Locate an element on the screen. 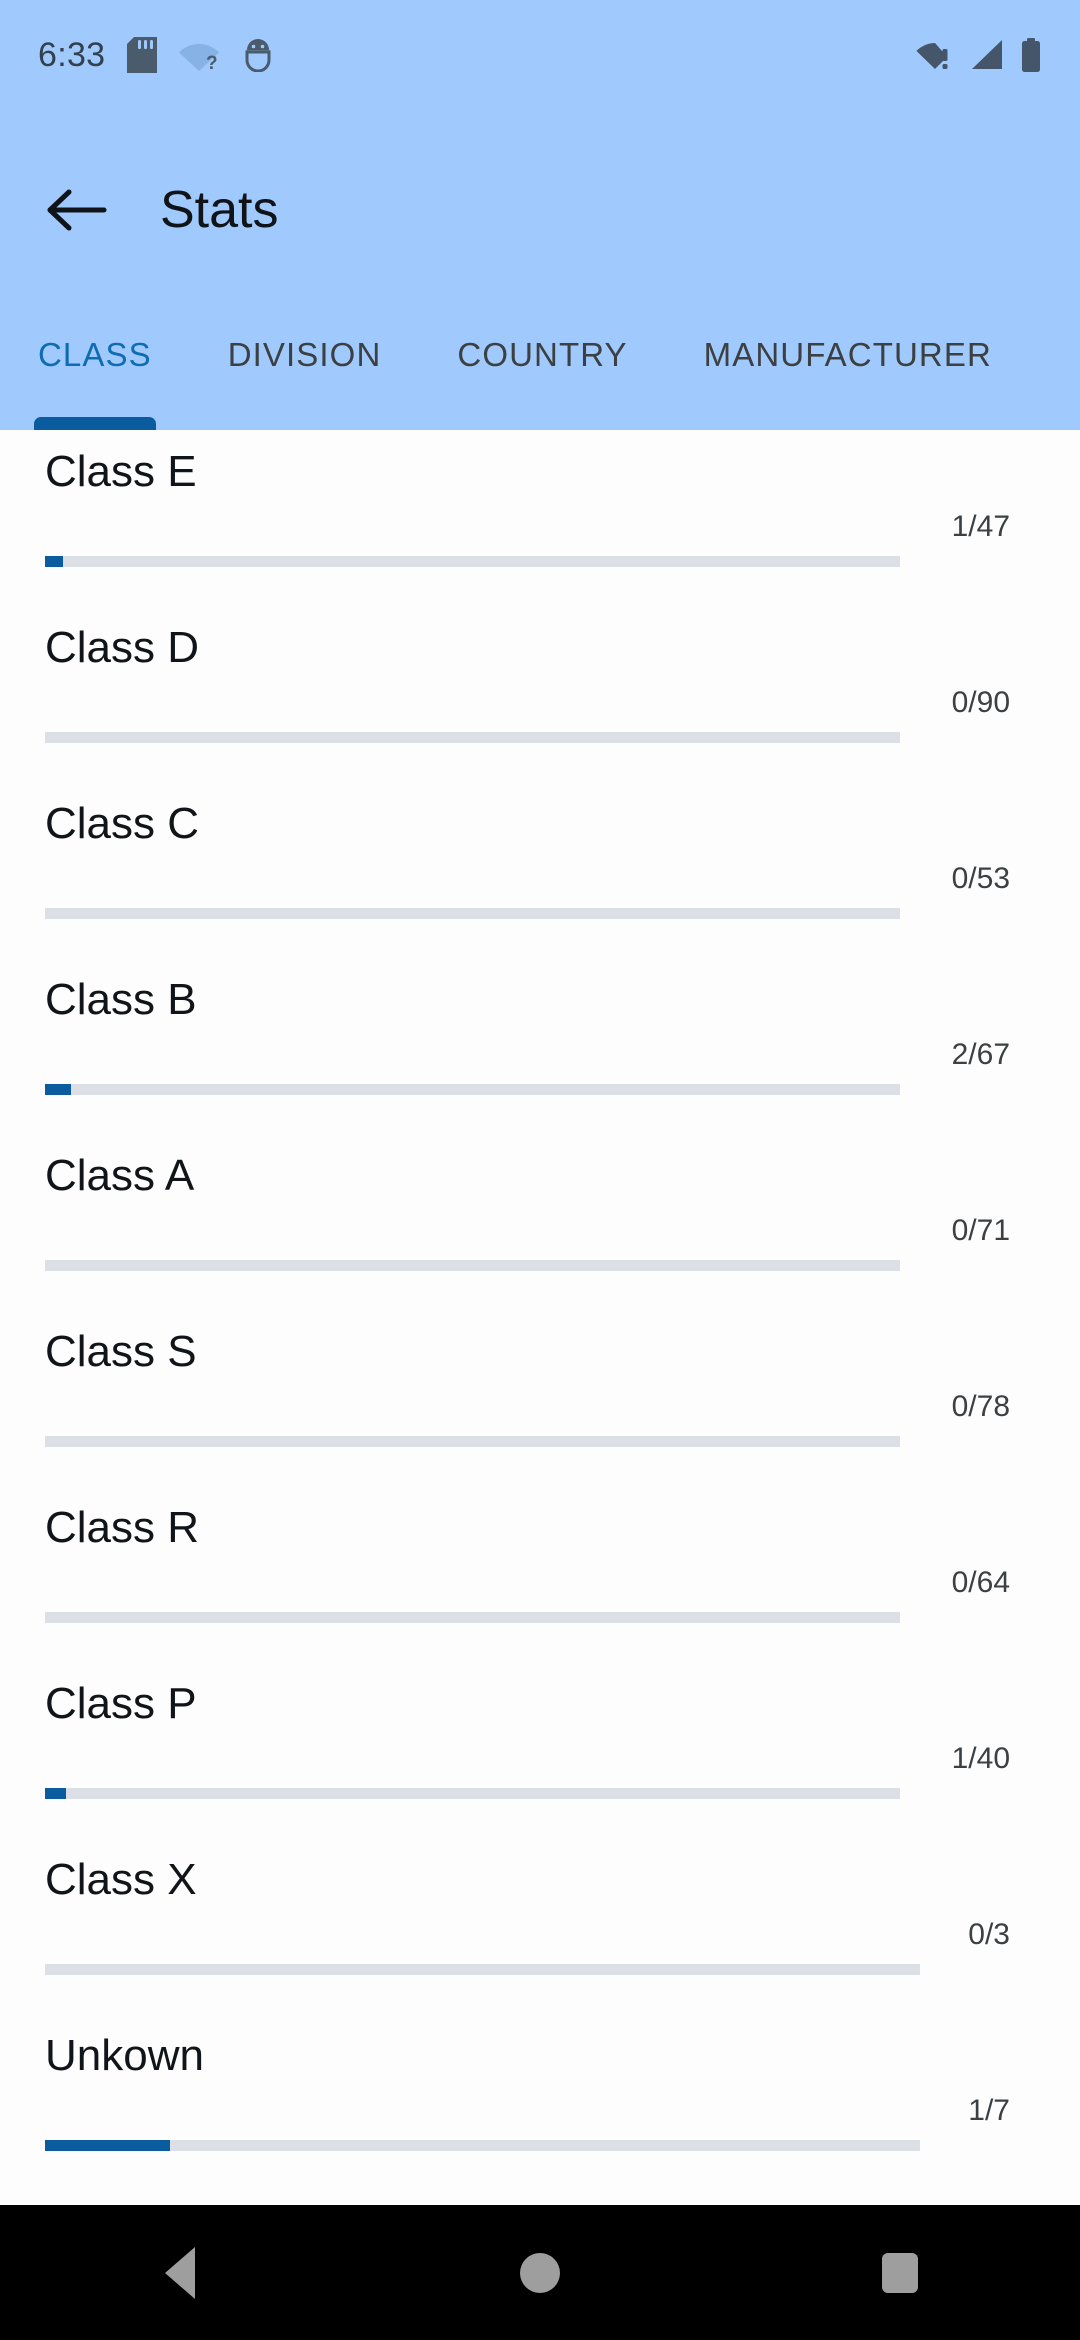  list-item-header: Class D 0/90 is located at coordinates (527, 669).